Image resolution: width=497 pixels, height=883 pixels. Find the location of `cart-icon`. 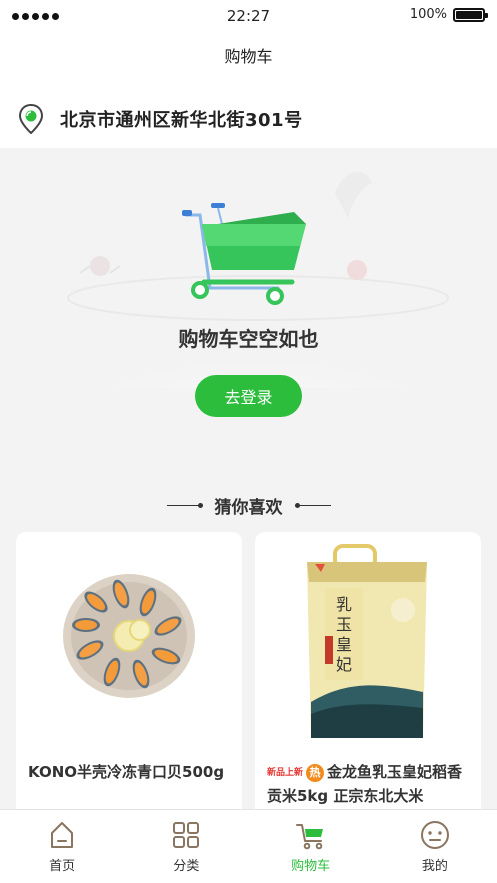

cart-icon is located at coordinates (309, 837).